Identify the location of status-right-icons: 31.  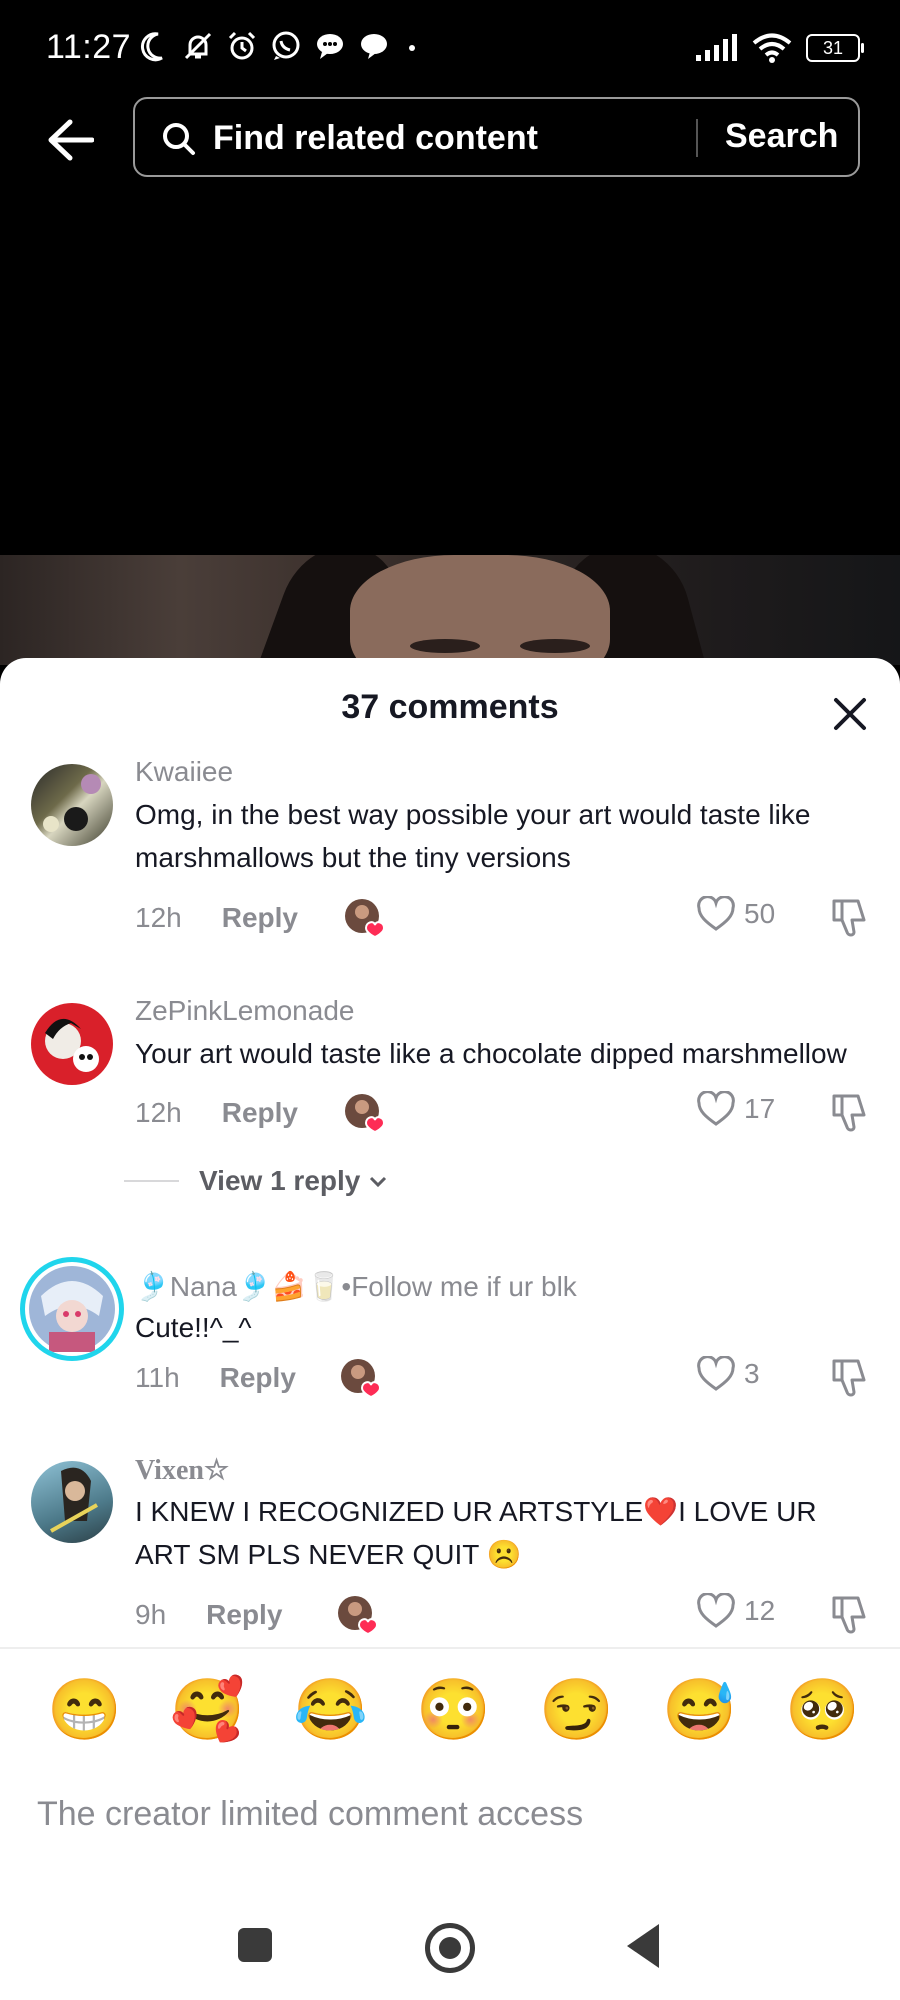
(779, 48).